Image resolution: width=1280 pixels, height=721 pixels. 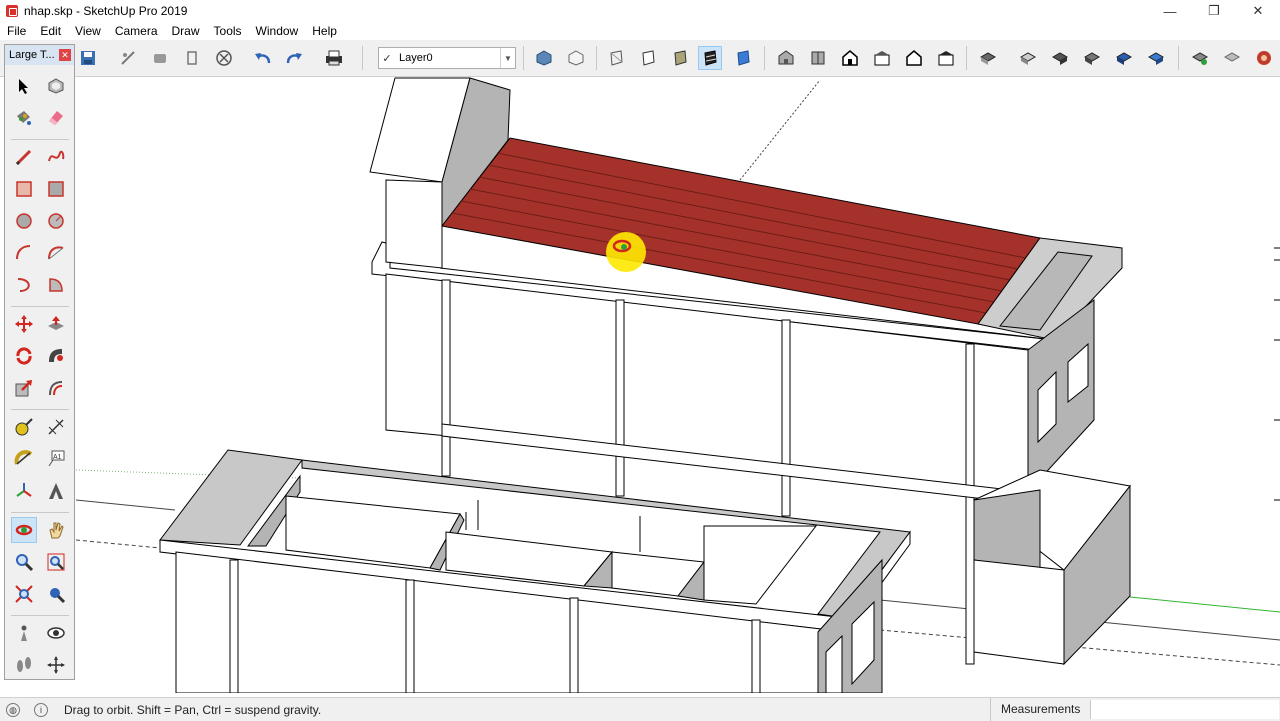 What do you see at coordinates (16, 31) in the screenshot?
I see `menu-file: File` at bounding box center [16, 31].